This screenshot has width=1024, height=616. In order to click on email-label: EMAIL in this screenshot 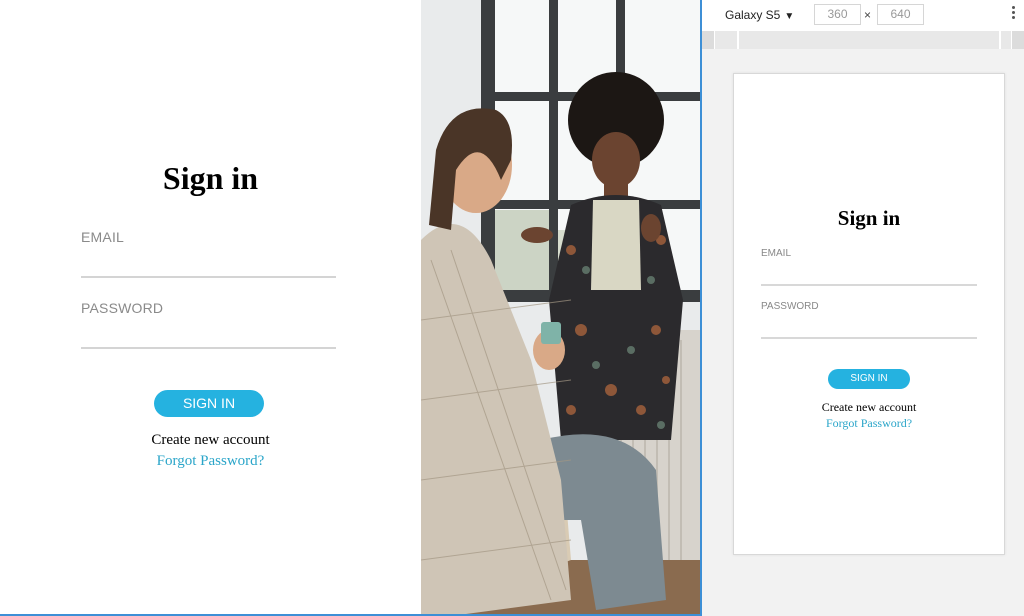, I will do `click(103, 237)`.